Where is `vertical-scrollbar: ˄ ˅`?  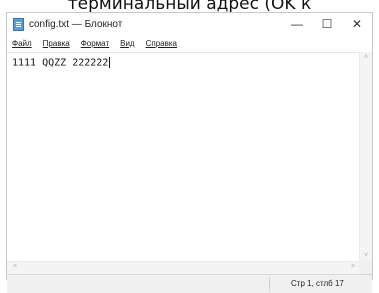 vertical-scrollbar: ˄ ˅ is located at coordinates (365, 156).